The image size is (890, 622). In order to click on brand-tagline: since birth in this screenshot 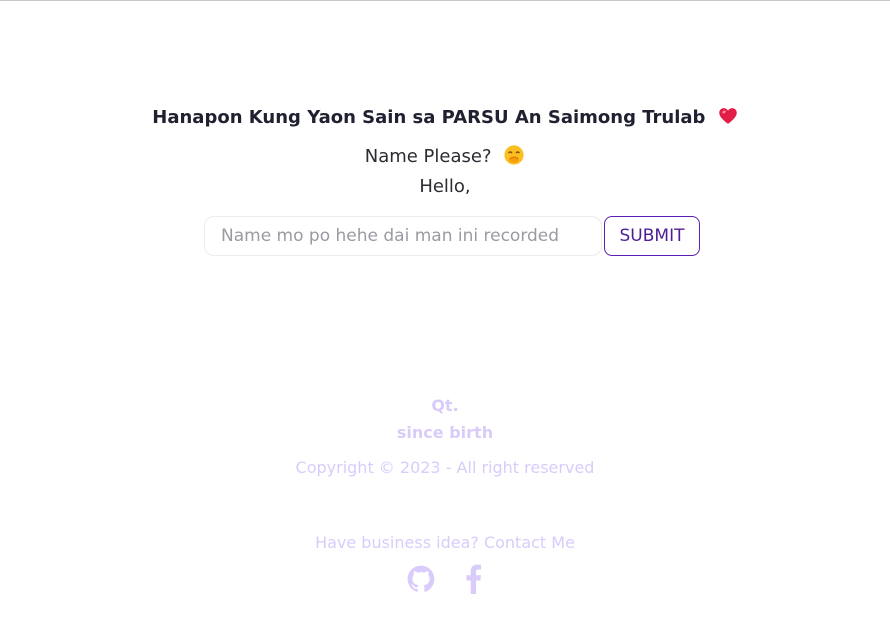, I will do `click(445, 432)`.